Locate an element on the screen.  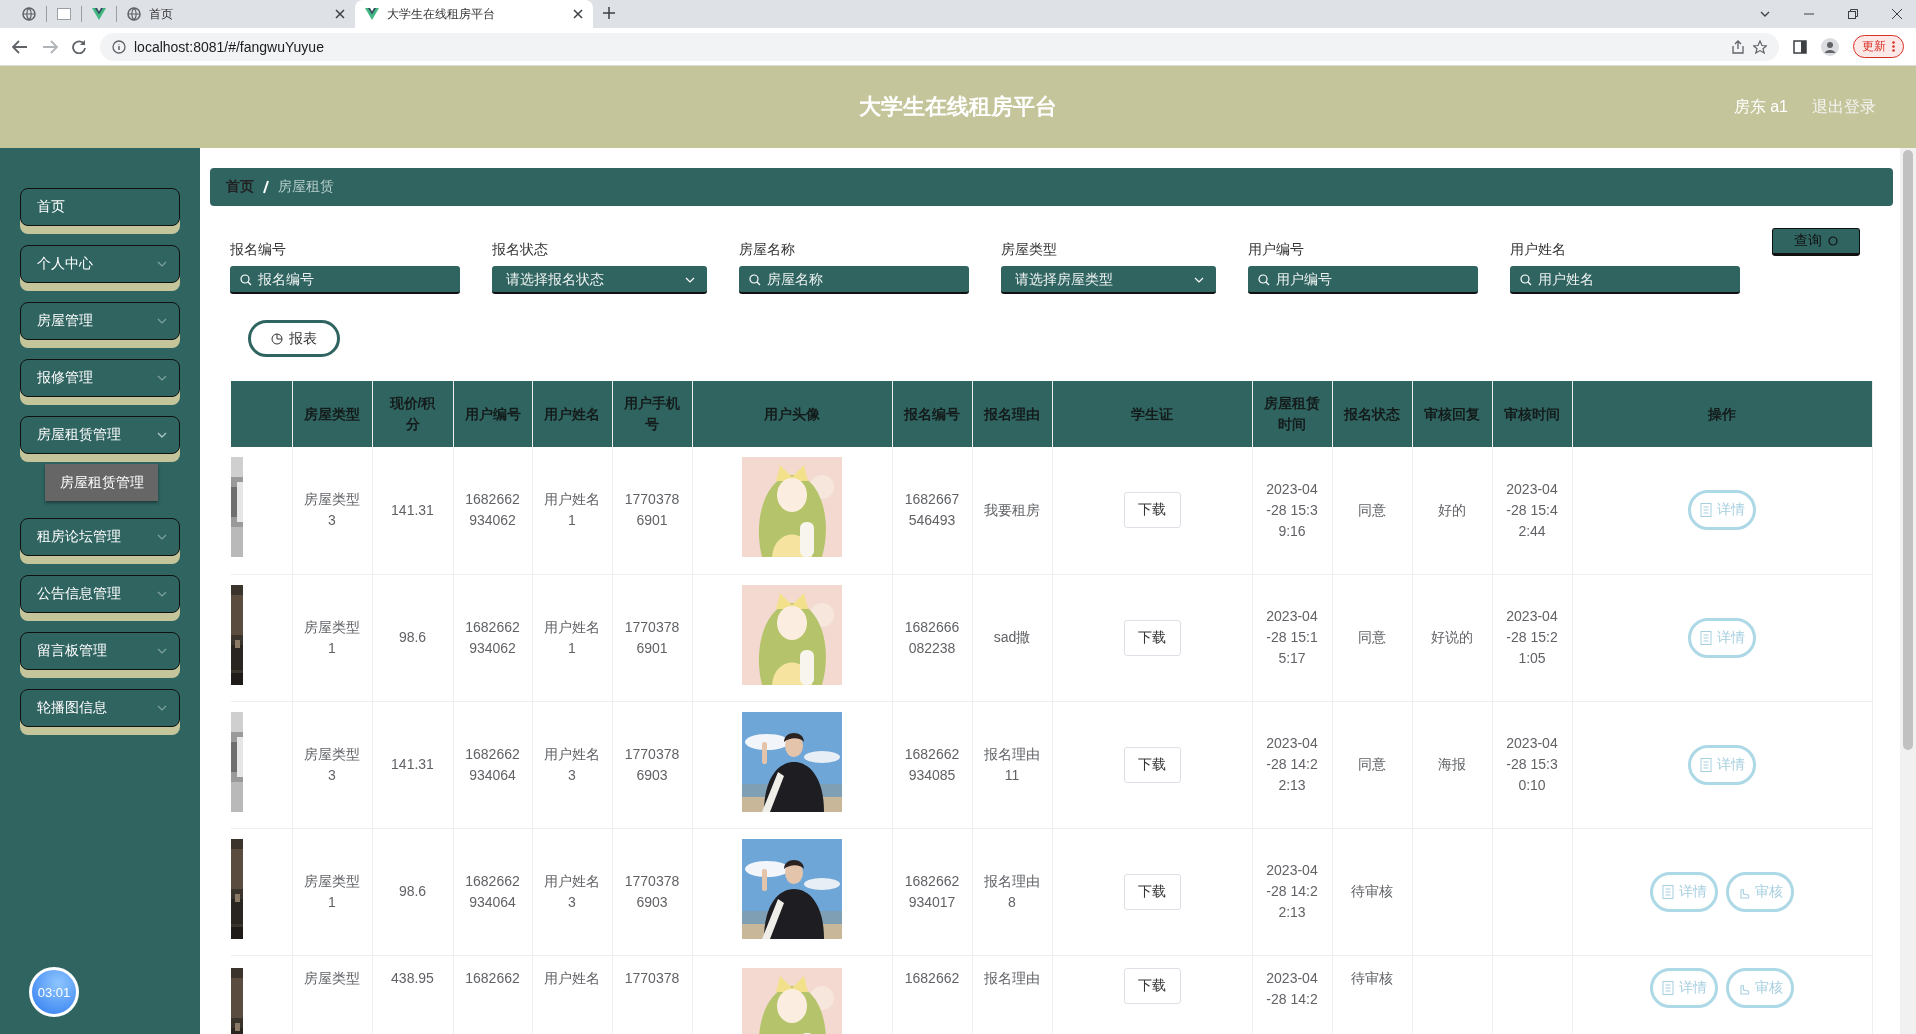
restore-icon is located at coordinates (1853, 14).